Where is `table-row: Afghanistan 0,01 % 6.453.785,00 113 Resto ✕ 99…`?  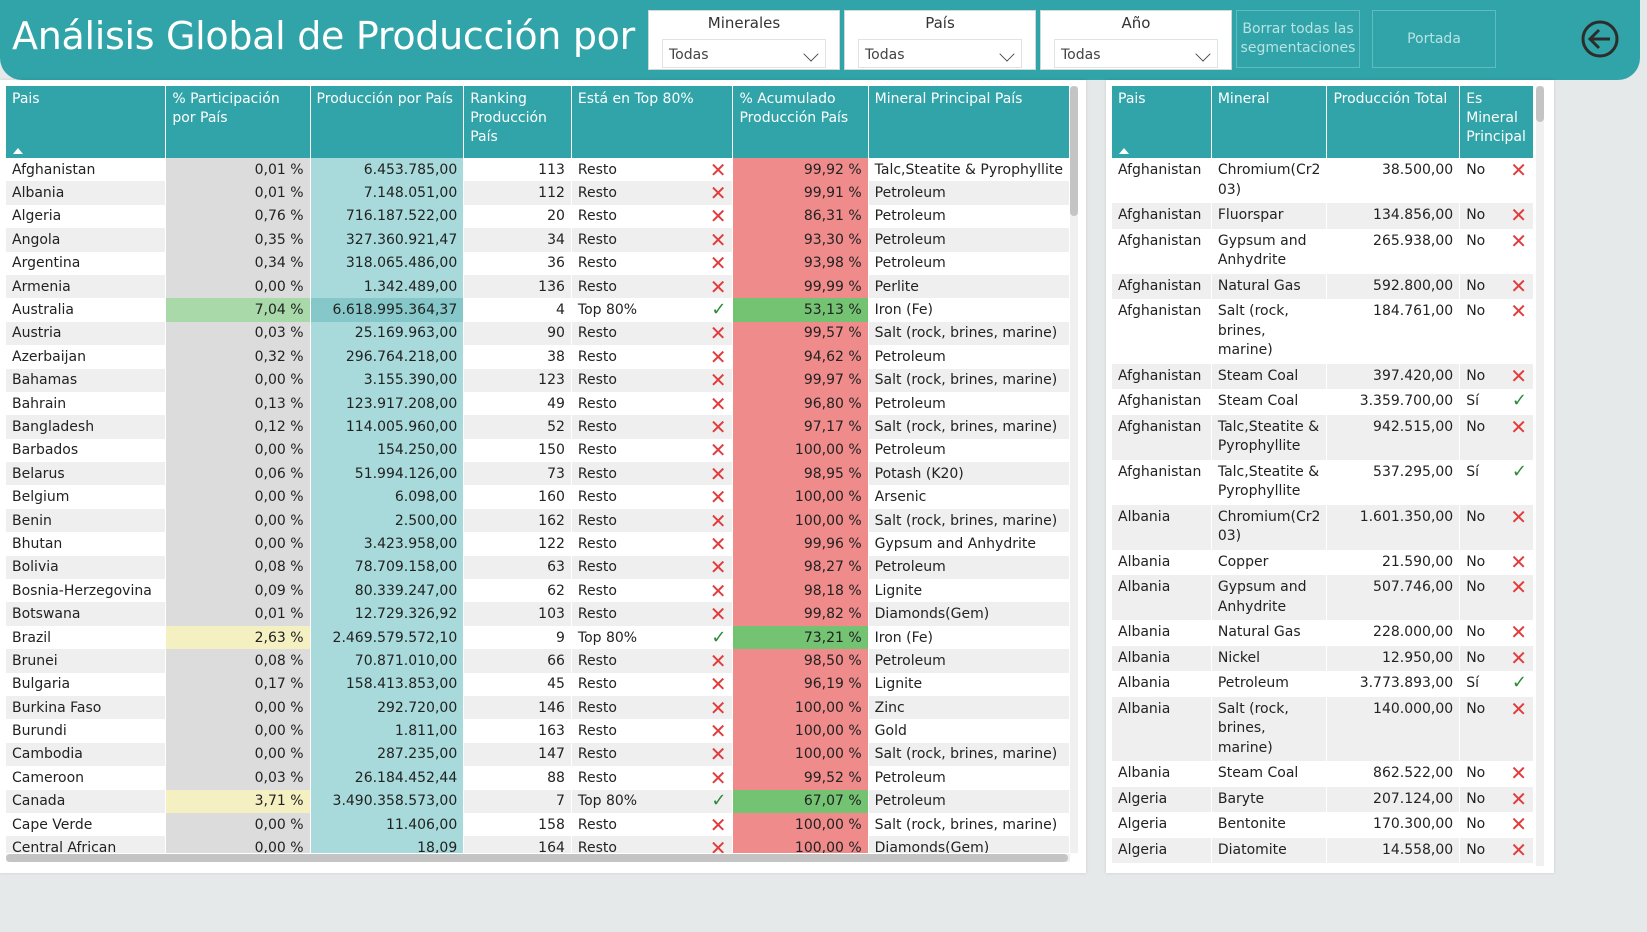
table-row: Afghanistan 0,01 % 6.453.785,00 113 Resto ✕ 99… is located at coordinates (538, 170).